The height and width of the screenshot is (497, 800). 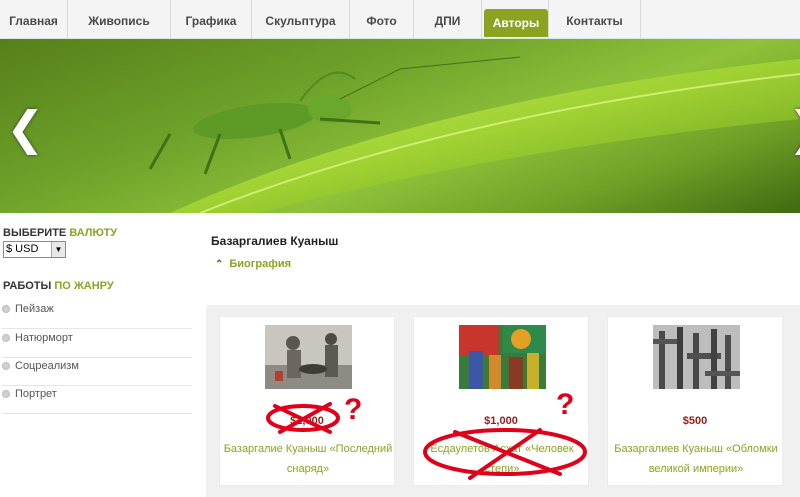 What do you see at coordinates (84, 286) in the screenshot?
I see `works-heading-accent: ПО ЖАНРУ` at bounding box center [84, 286].